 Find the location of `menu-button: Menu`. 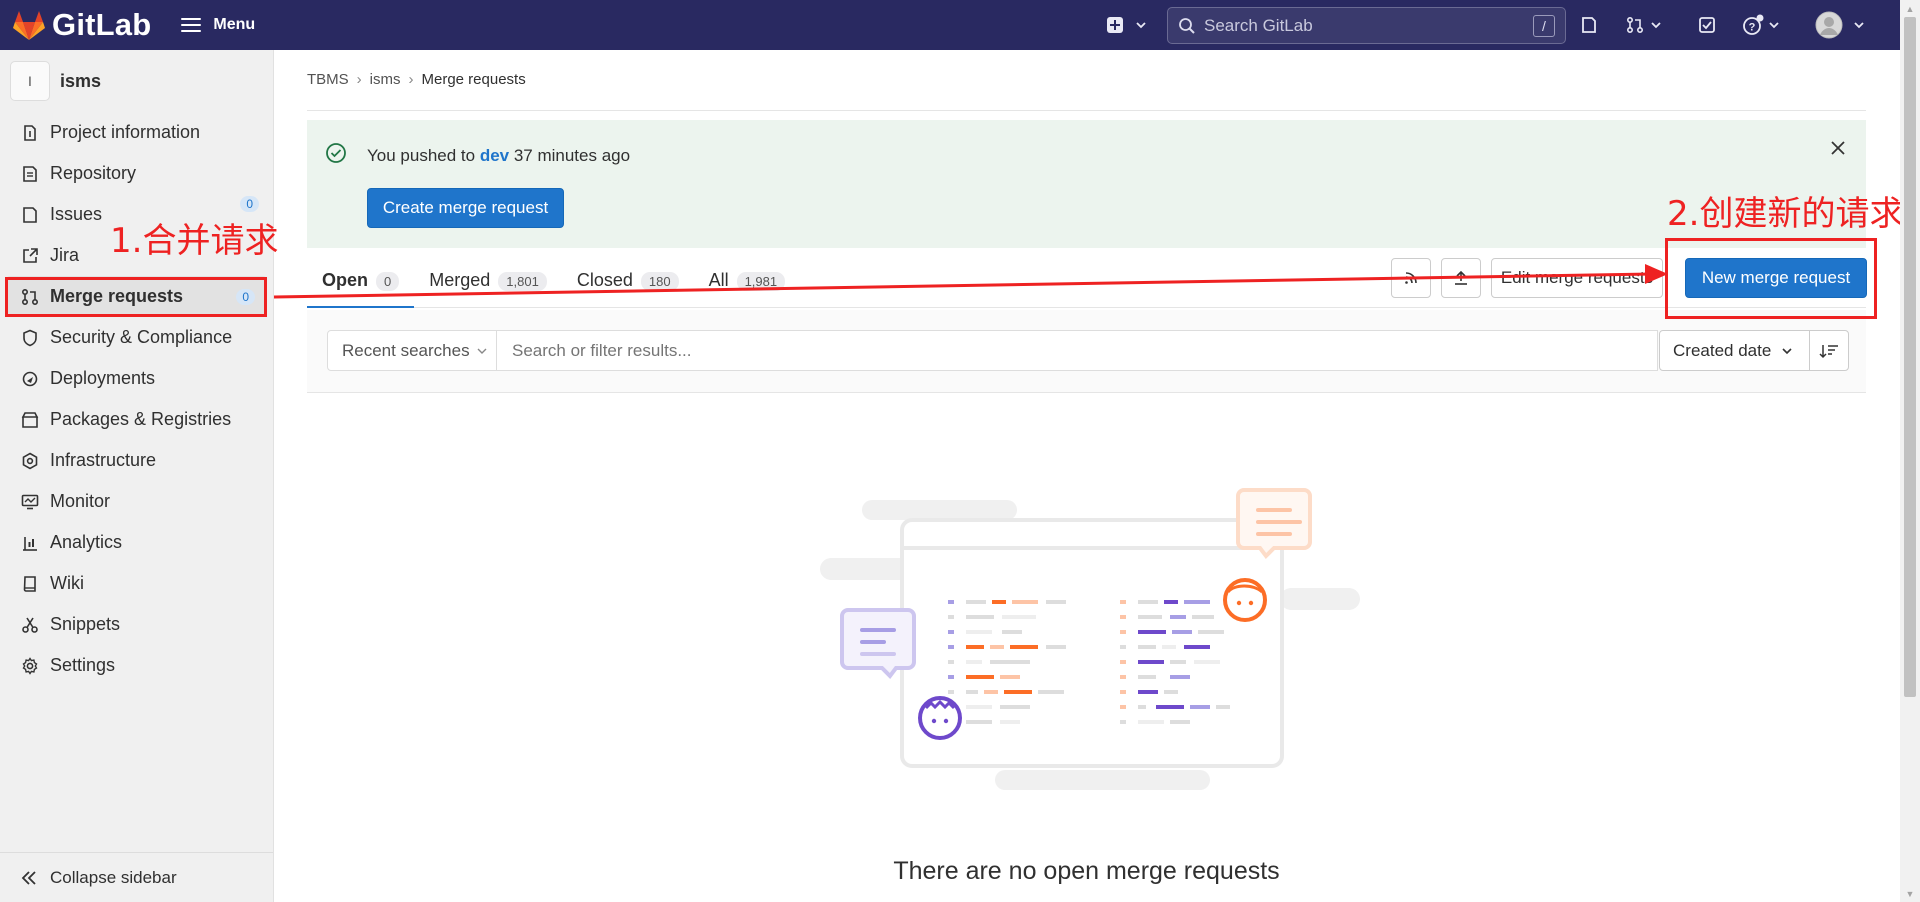

menu-button: Menu is located at coordinates (218, 25).